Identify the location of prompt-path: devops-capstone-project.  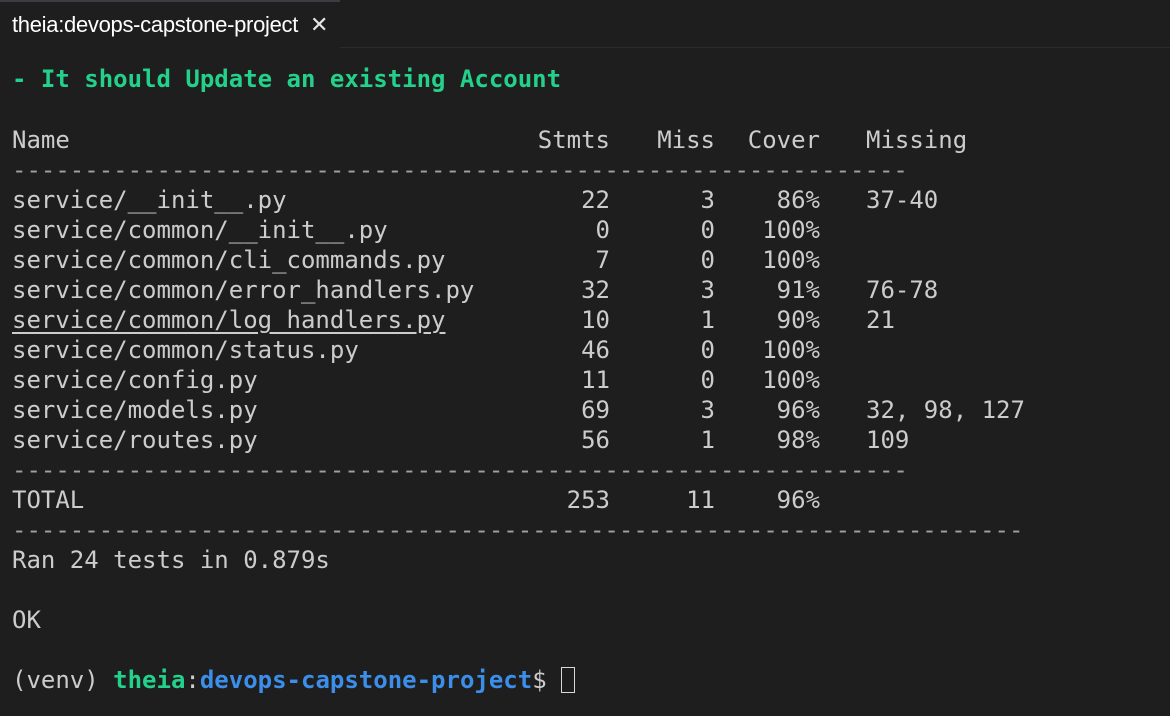
(366, 680).